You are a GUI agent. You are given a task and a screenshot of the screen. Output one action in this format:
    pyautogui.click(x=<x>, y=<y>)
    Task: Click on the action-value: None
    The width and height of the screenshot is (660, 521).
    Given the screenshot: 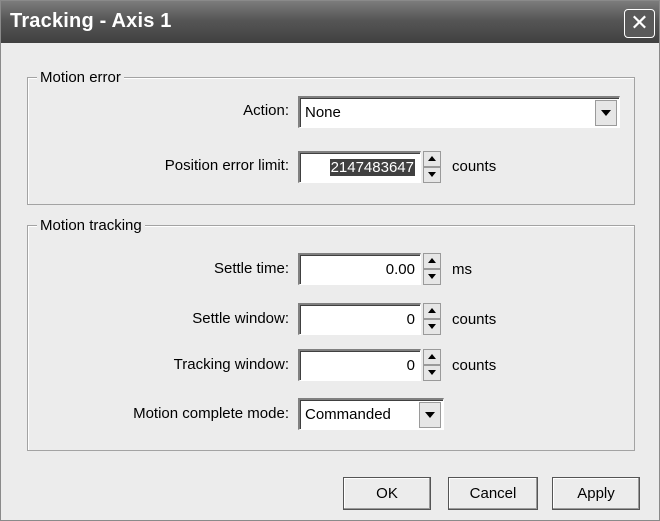 What is the action you would take?
    pyautogui.click(x=323, y=112)
    